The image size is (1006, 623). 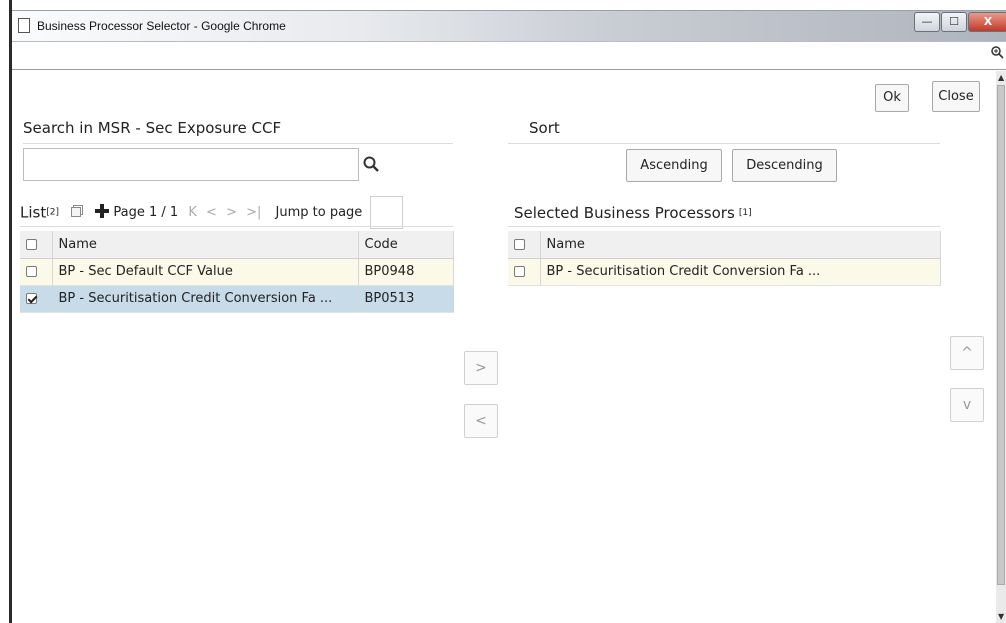 I want to click on address-bar, so click(x=509, y=56).